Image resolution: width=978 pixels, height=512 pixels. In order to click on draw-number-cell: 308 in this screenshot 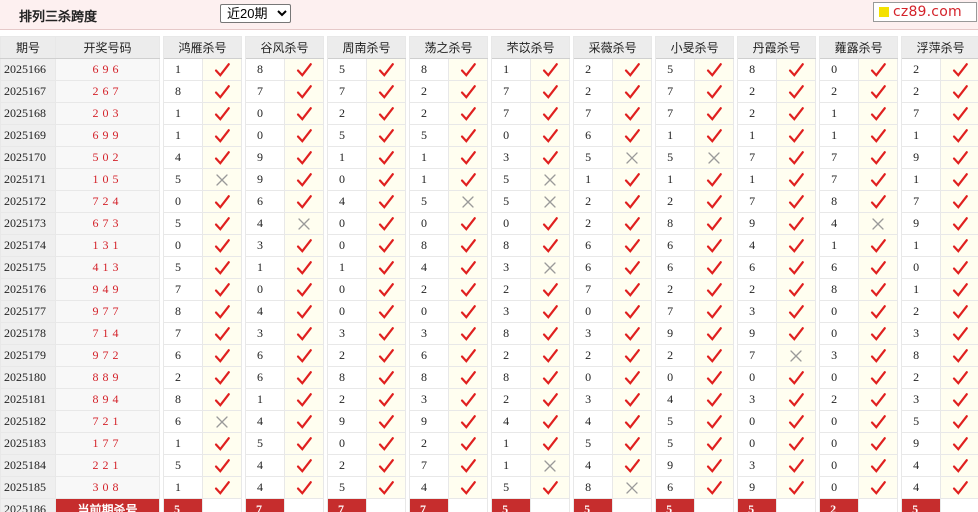, I will do `click(107, 487)`.